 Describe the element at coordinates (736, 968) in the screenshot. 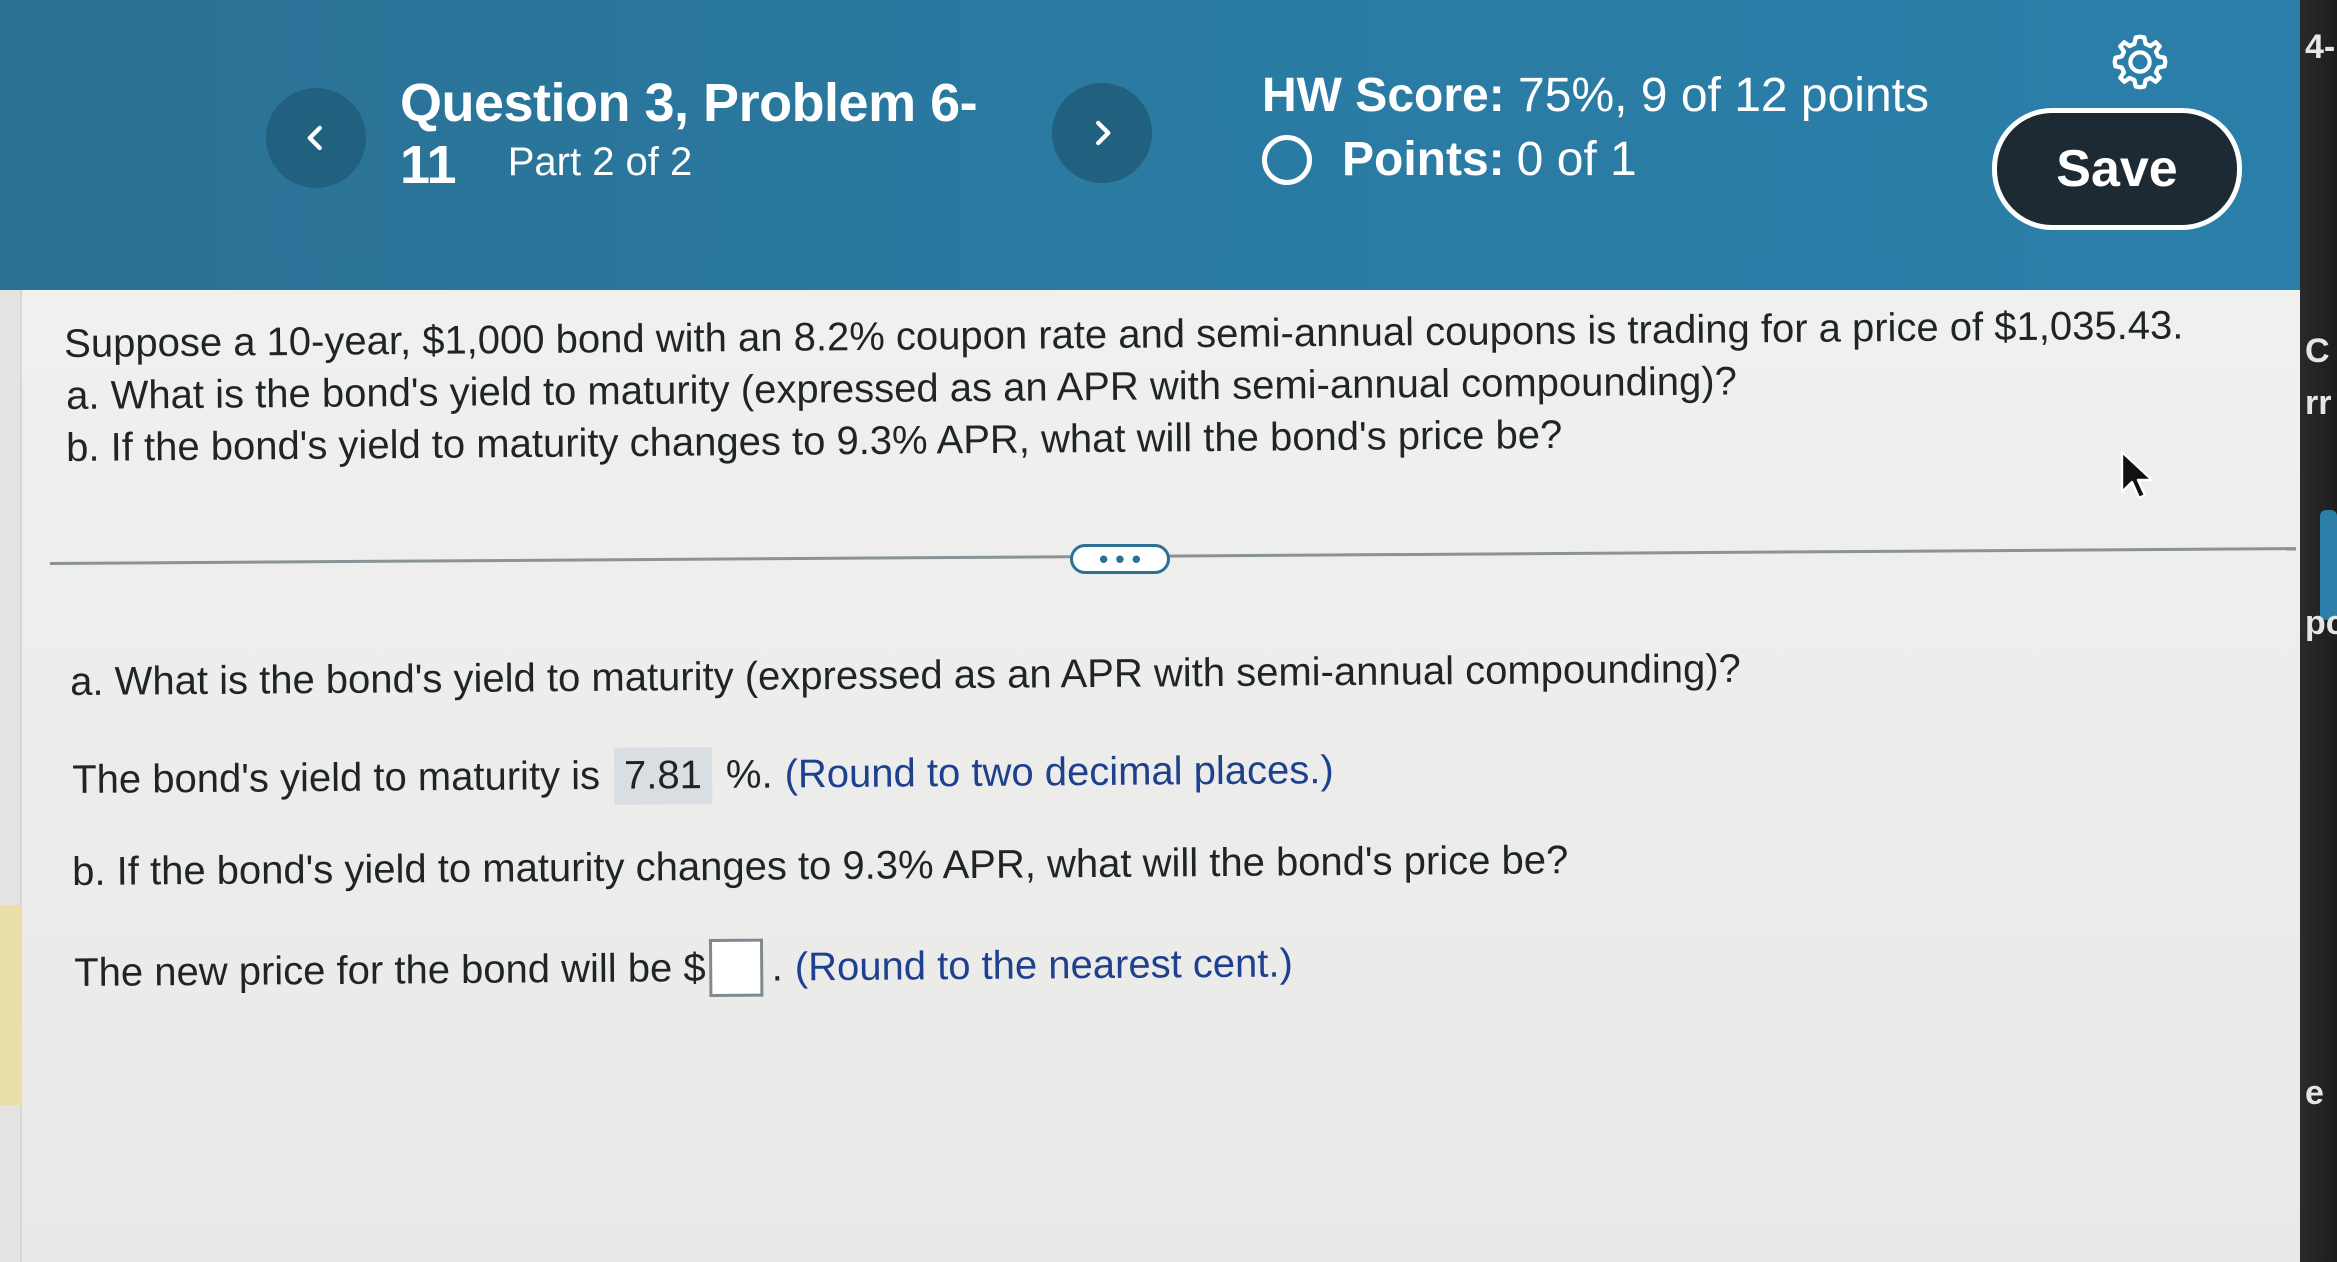

I see `price-answer-input` at that location.